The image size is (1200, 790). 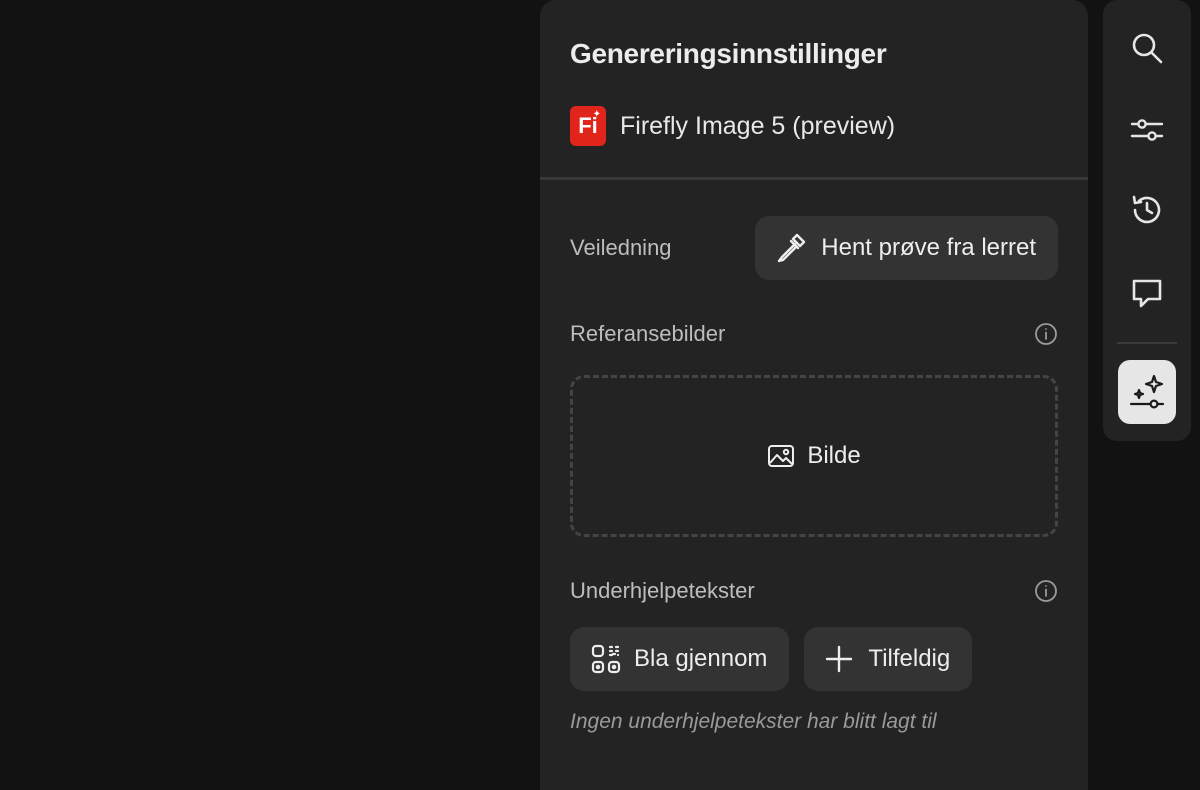 I want to click on prompt-suffix-actions: Bla gjennom Tilfeldig, so click(x=814, y=659).